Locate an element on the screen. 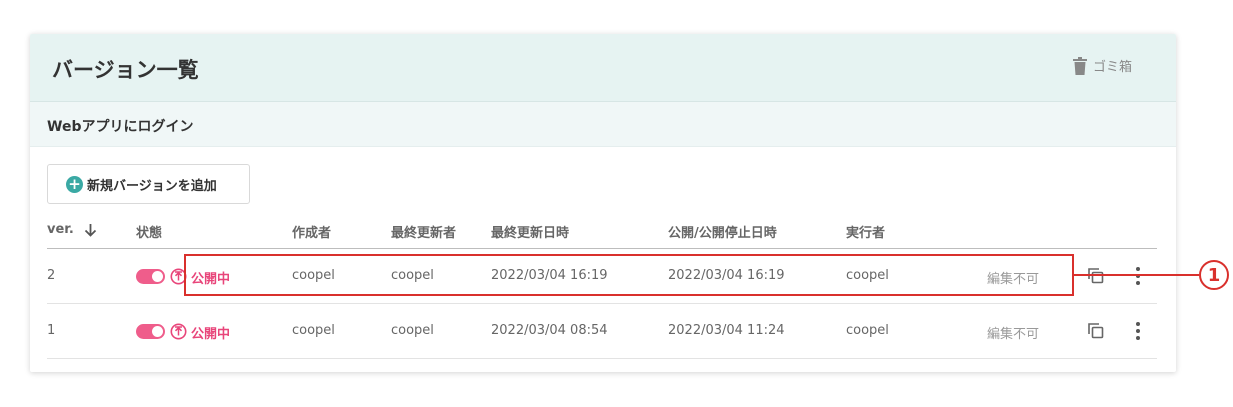  trash-button: ゴミ箱 is located at coordinates (1102, 65).